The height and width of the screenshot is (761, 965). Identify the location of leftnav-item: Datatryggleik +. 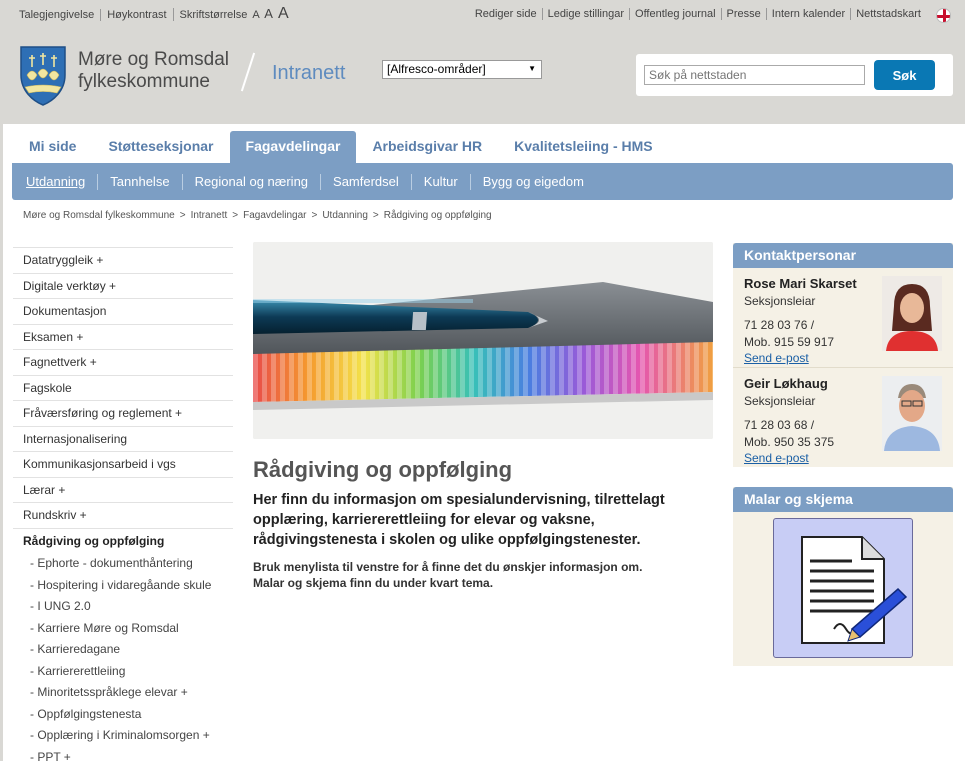
(123, 260).